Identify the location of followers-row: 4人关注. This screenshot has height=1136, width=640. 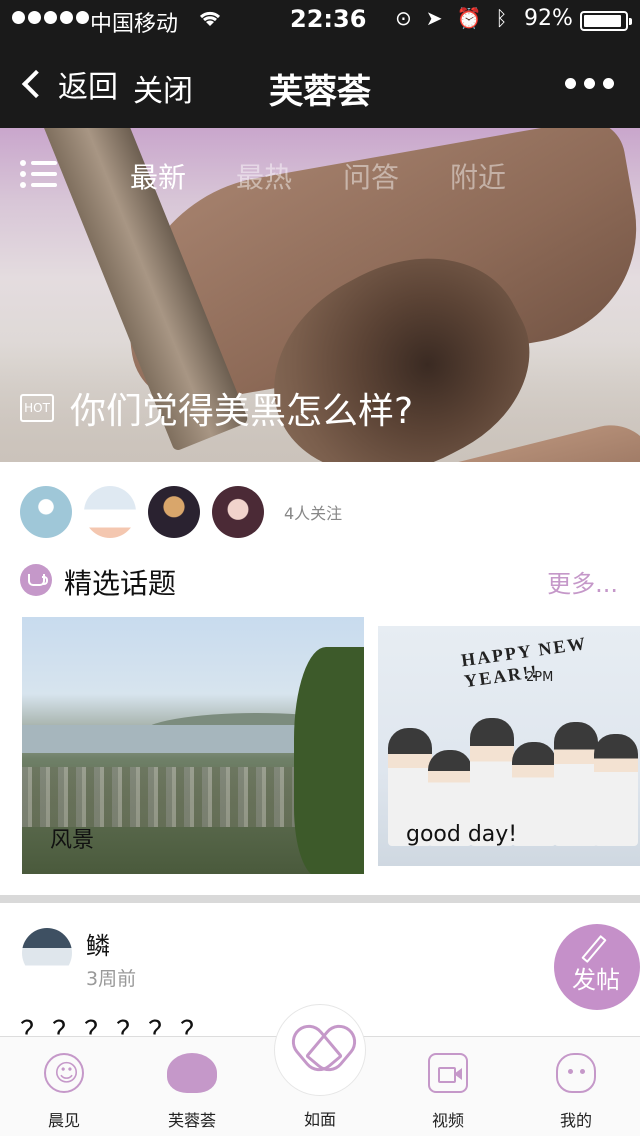
(181, 512).